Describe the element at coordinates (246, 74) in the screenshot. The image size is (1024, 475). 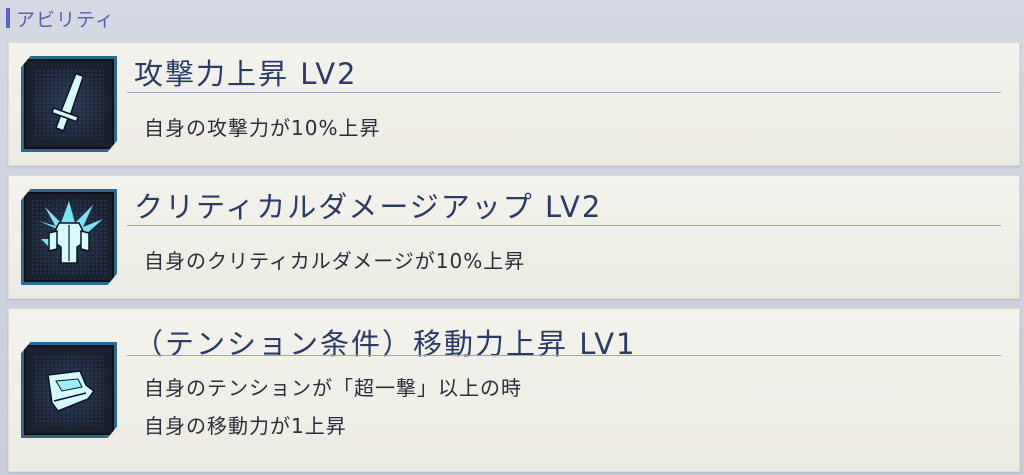
I see `ability-title: 攻撃力上昇 LV2` at that location.